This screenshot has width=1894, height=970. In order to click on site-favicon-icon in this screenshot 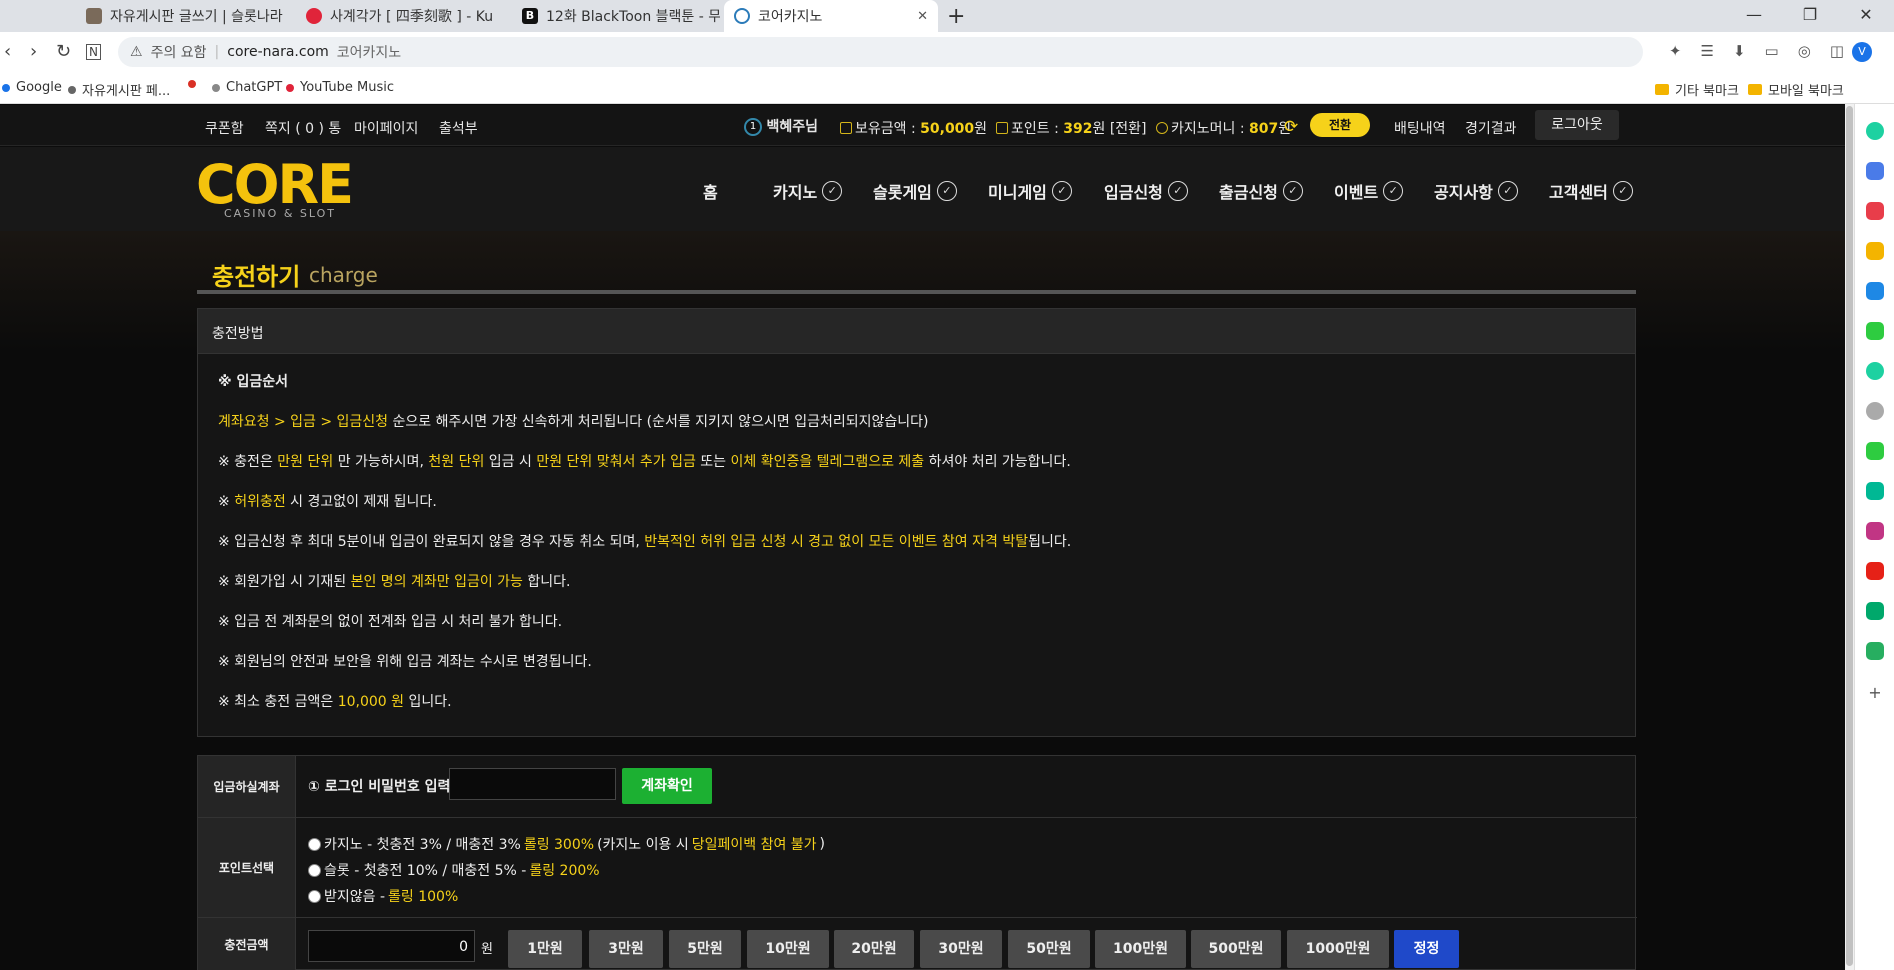, I will do `click(94, 16)`.